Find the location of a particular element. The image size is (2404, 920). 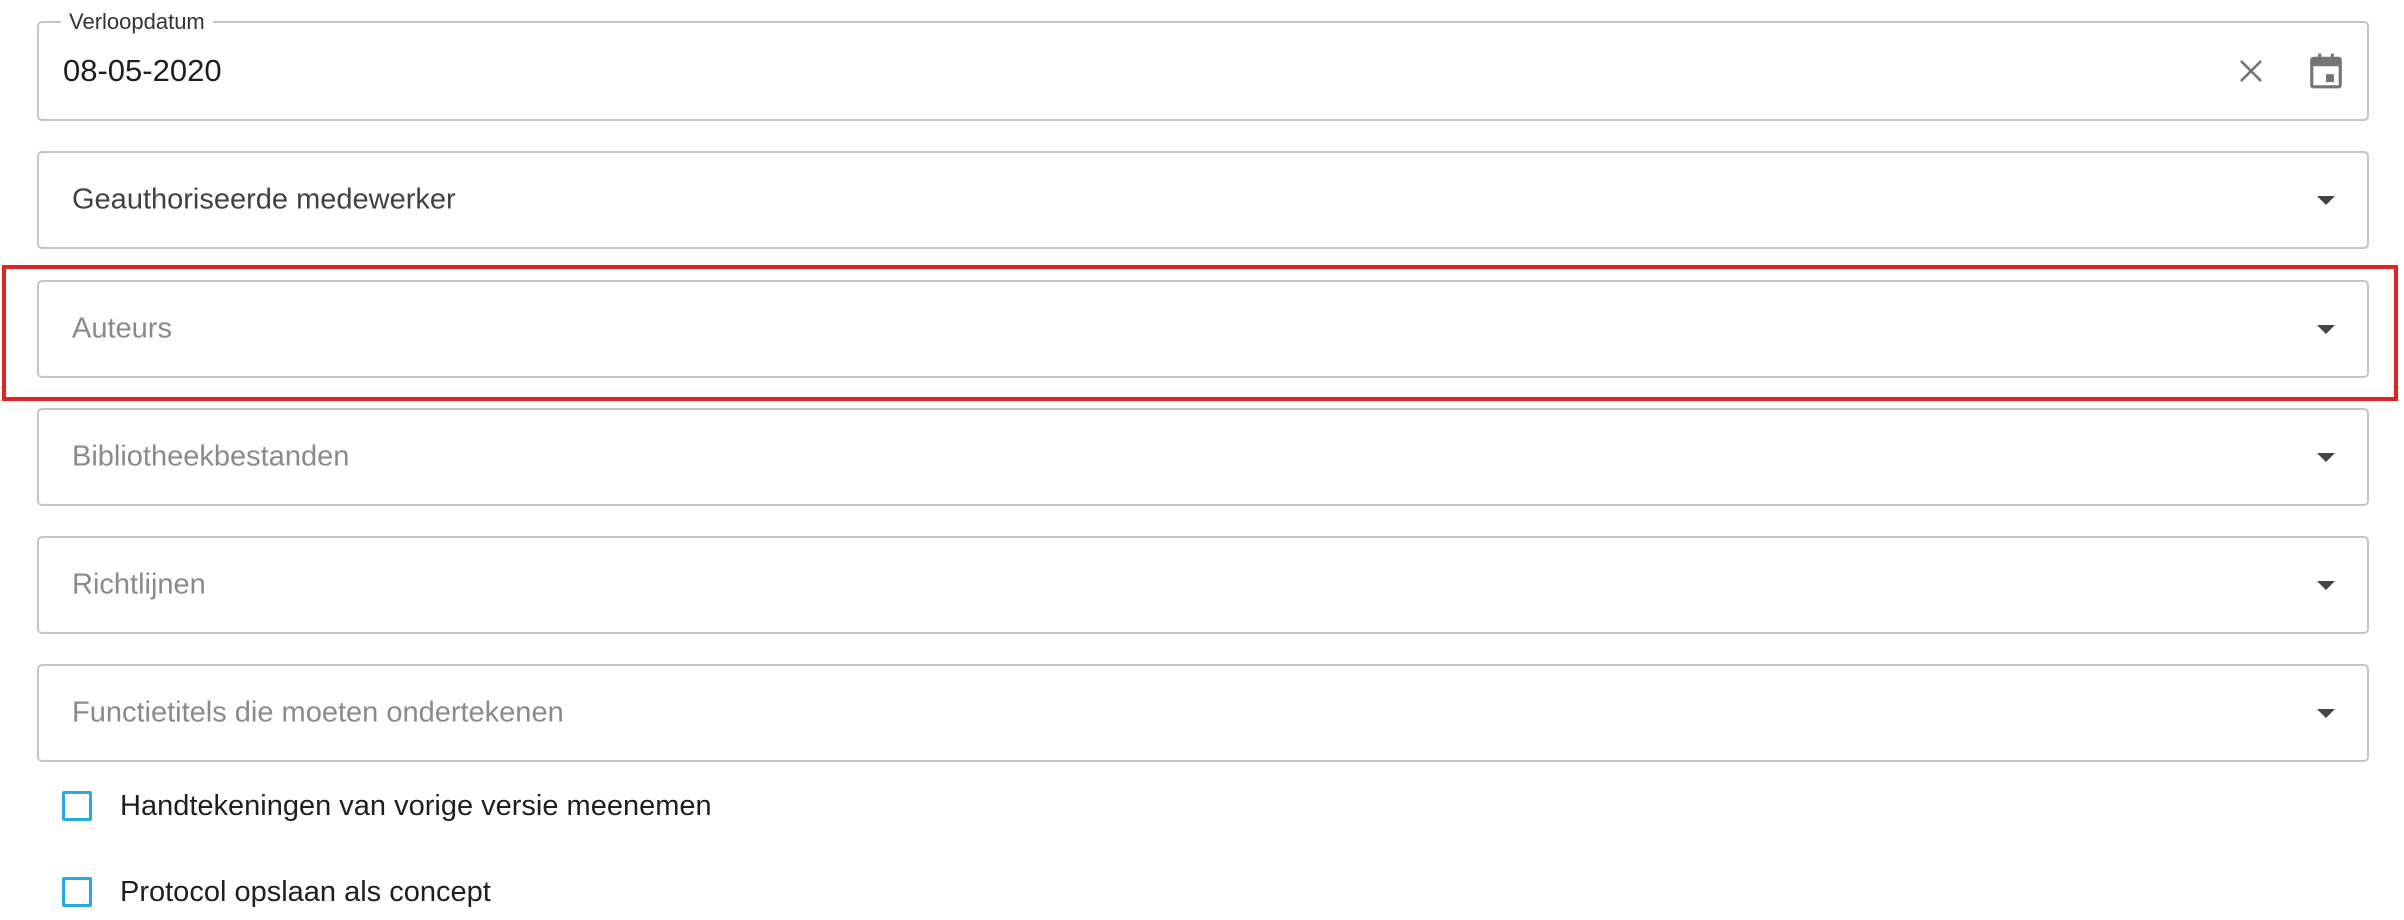

authors-select: Auteurs is located at coordinates (1203, 329).